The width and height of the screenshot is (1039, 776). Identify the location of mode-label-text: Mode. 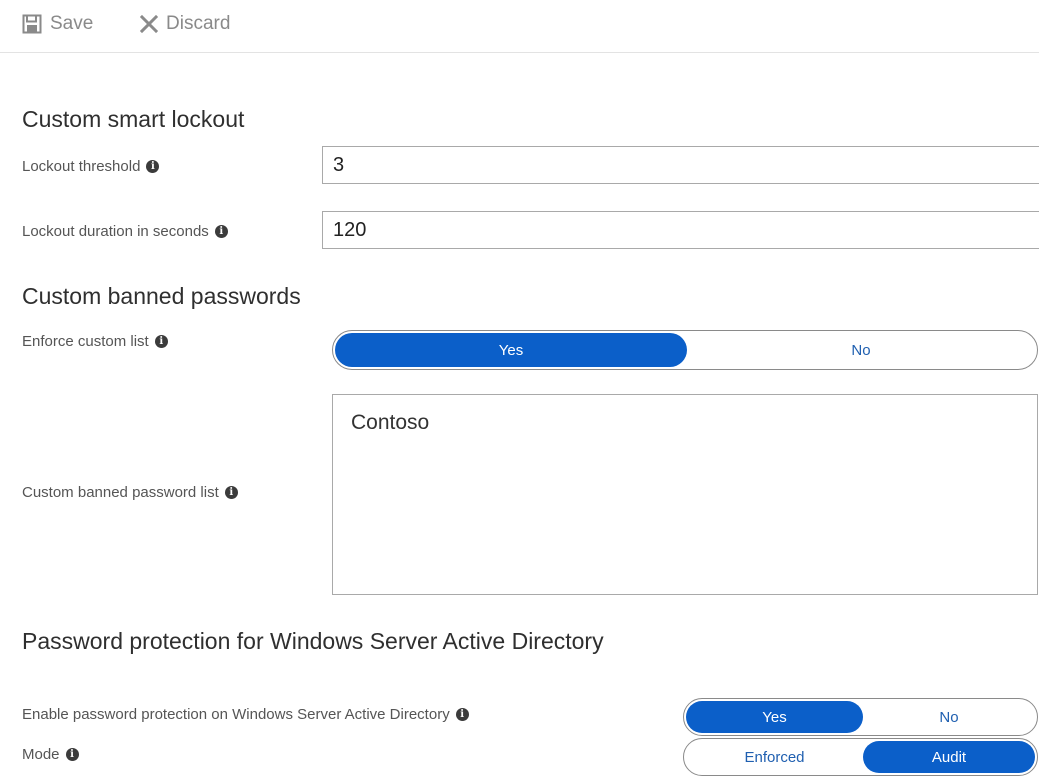
(41, 754).